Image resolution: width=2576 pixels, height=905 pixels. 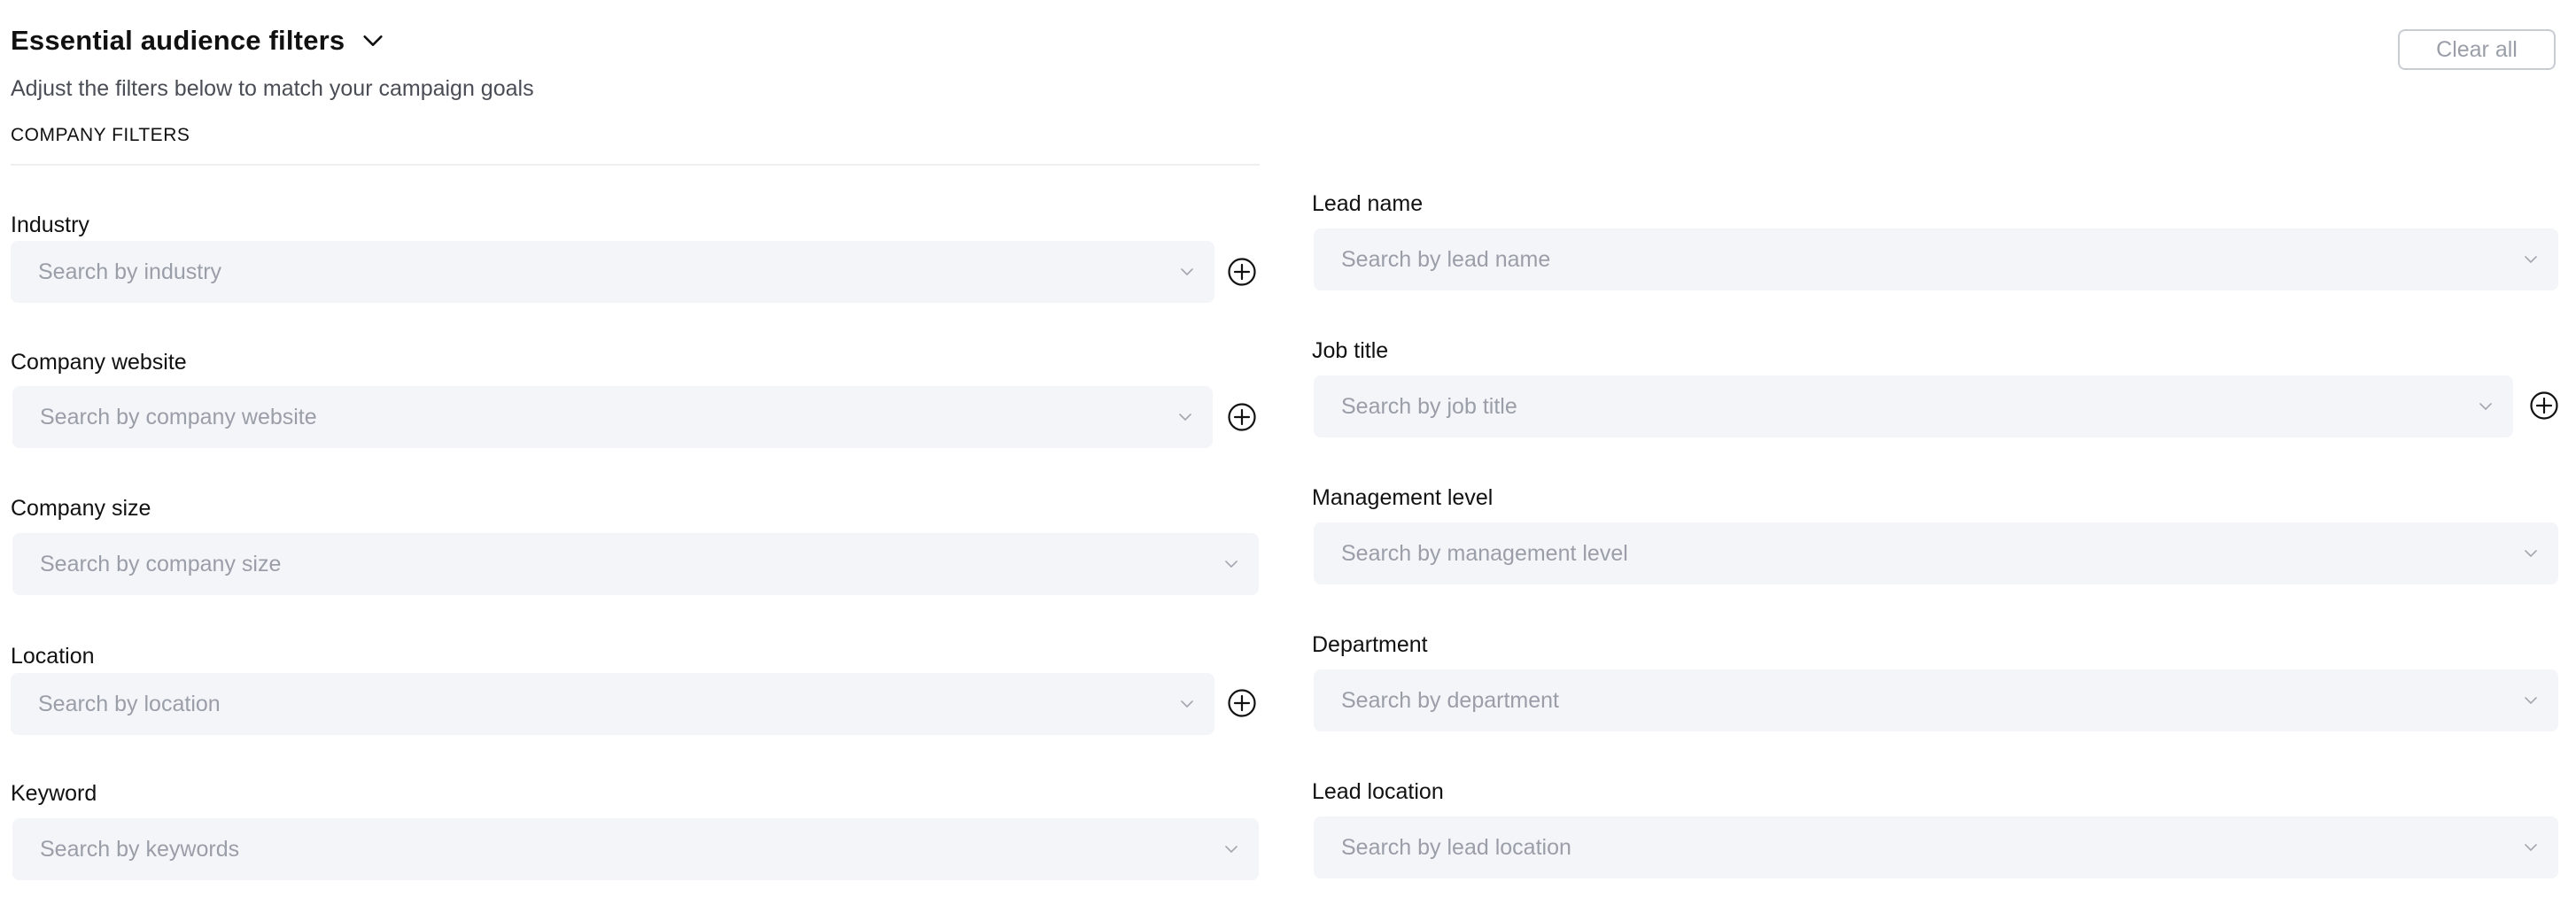 I want to click on lead-location-select: Search by lead location, so click(x=1936, y=847).